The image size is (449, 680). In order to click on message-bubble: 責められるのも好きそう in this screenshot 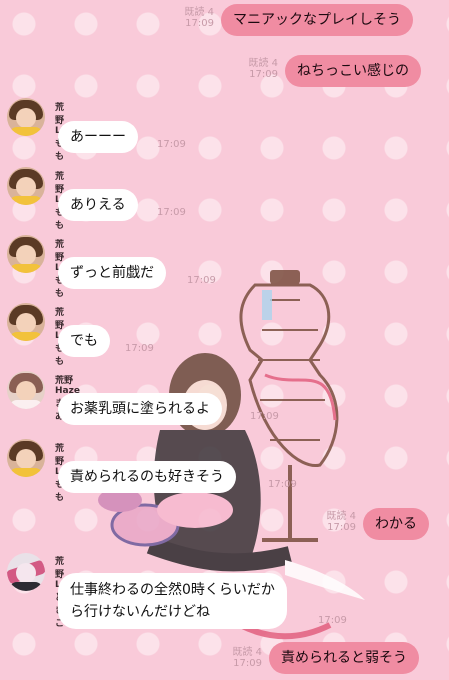, I will do `click(147, 477)`.